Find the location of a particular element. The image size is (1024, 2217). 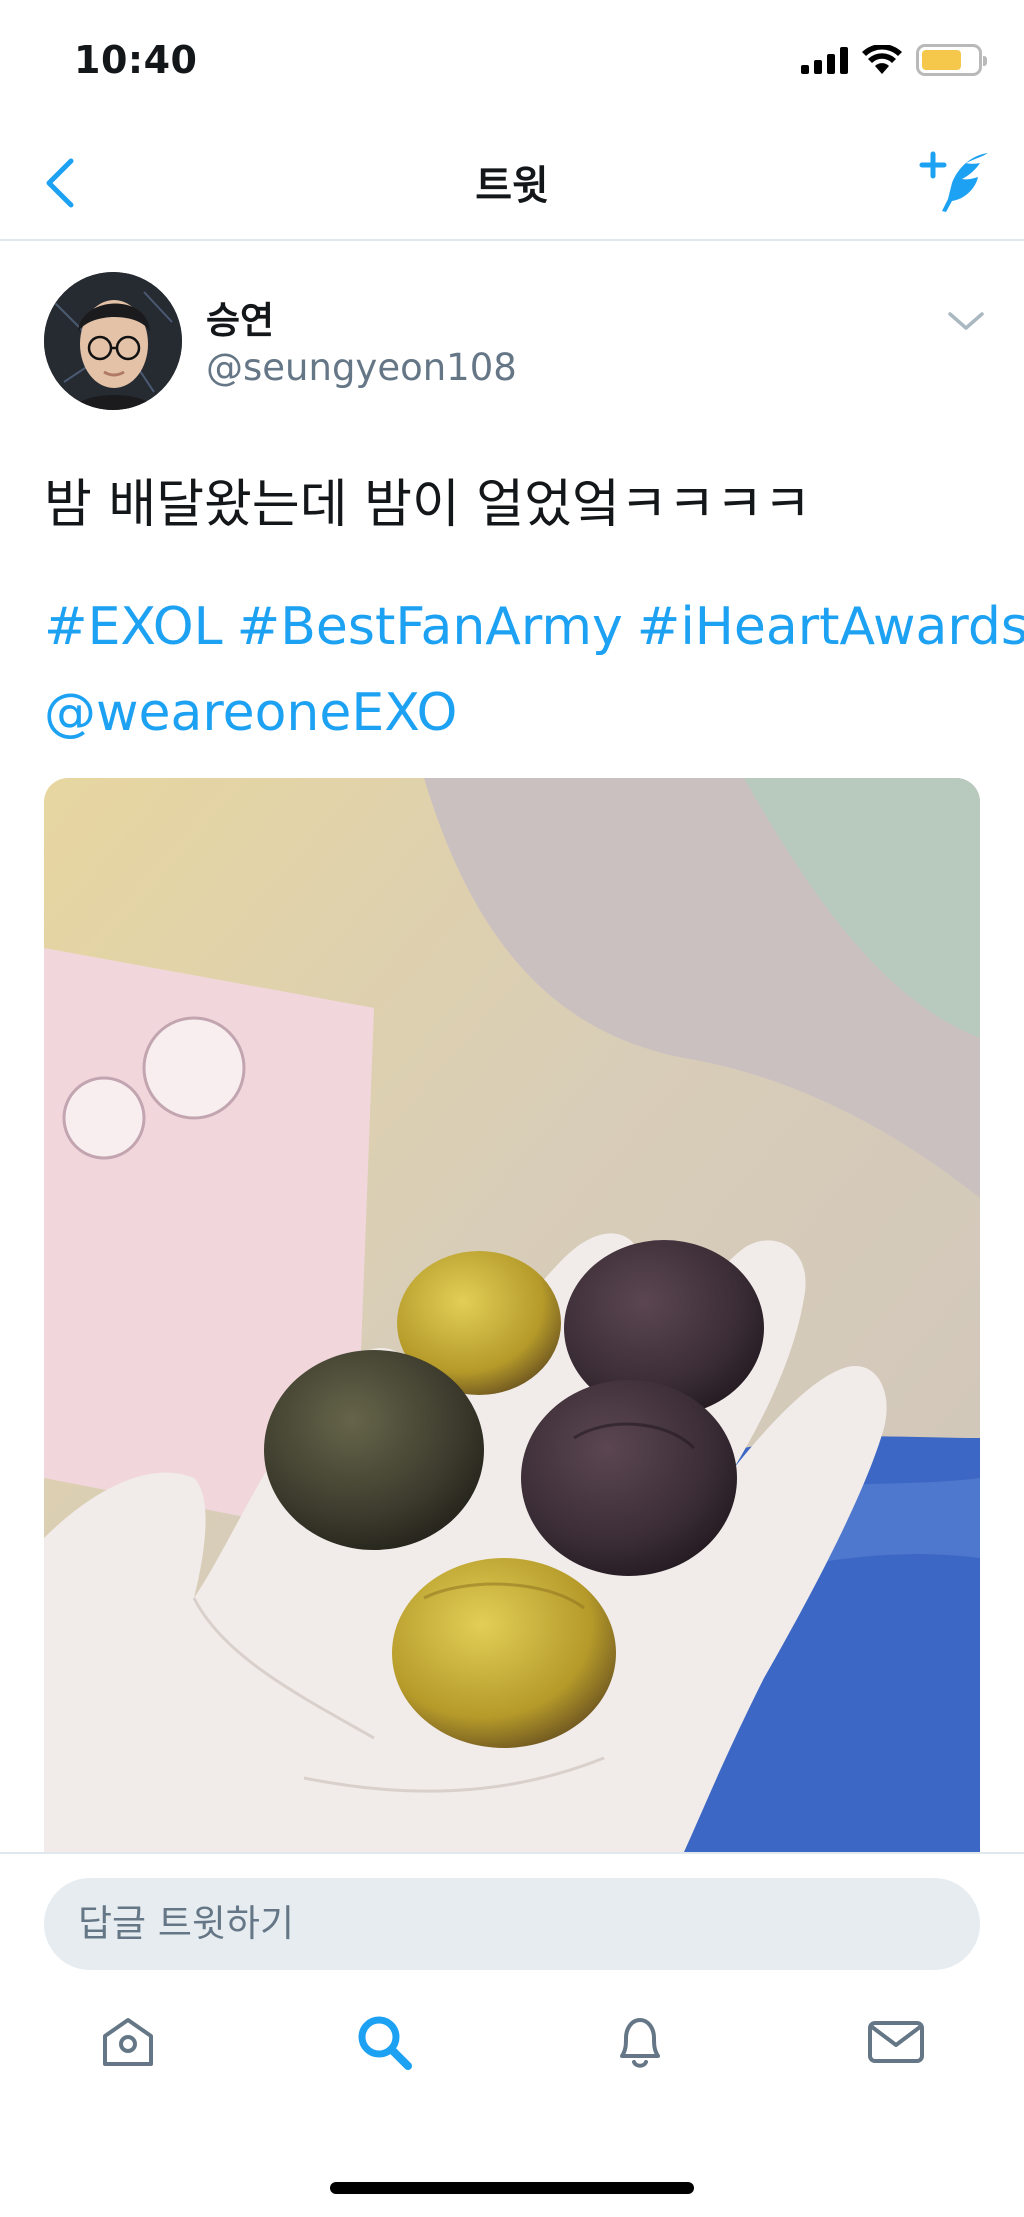

reply-bar: 답글 트윗하기 is located at coordinates (512, 1912).